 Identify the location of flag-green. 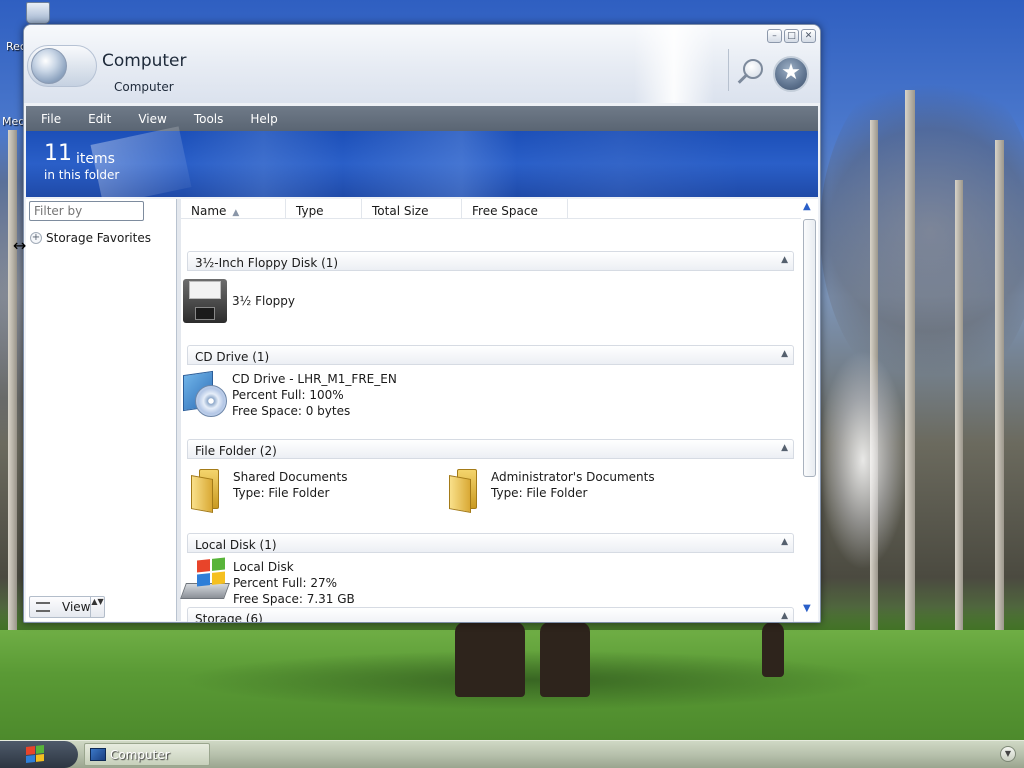
(39, 749).